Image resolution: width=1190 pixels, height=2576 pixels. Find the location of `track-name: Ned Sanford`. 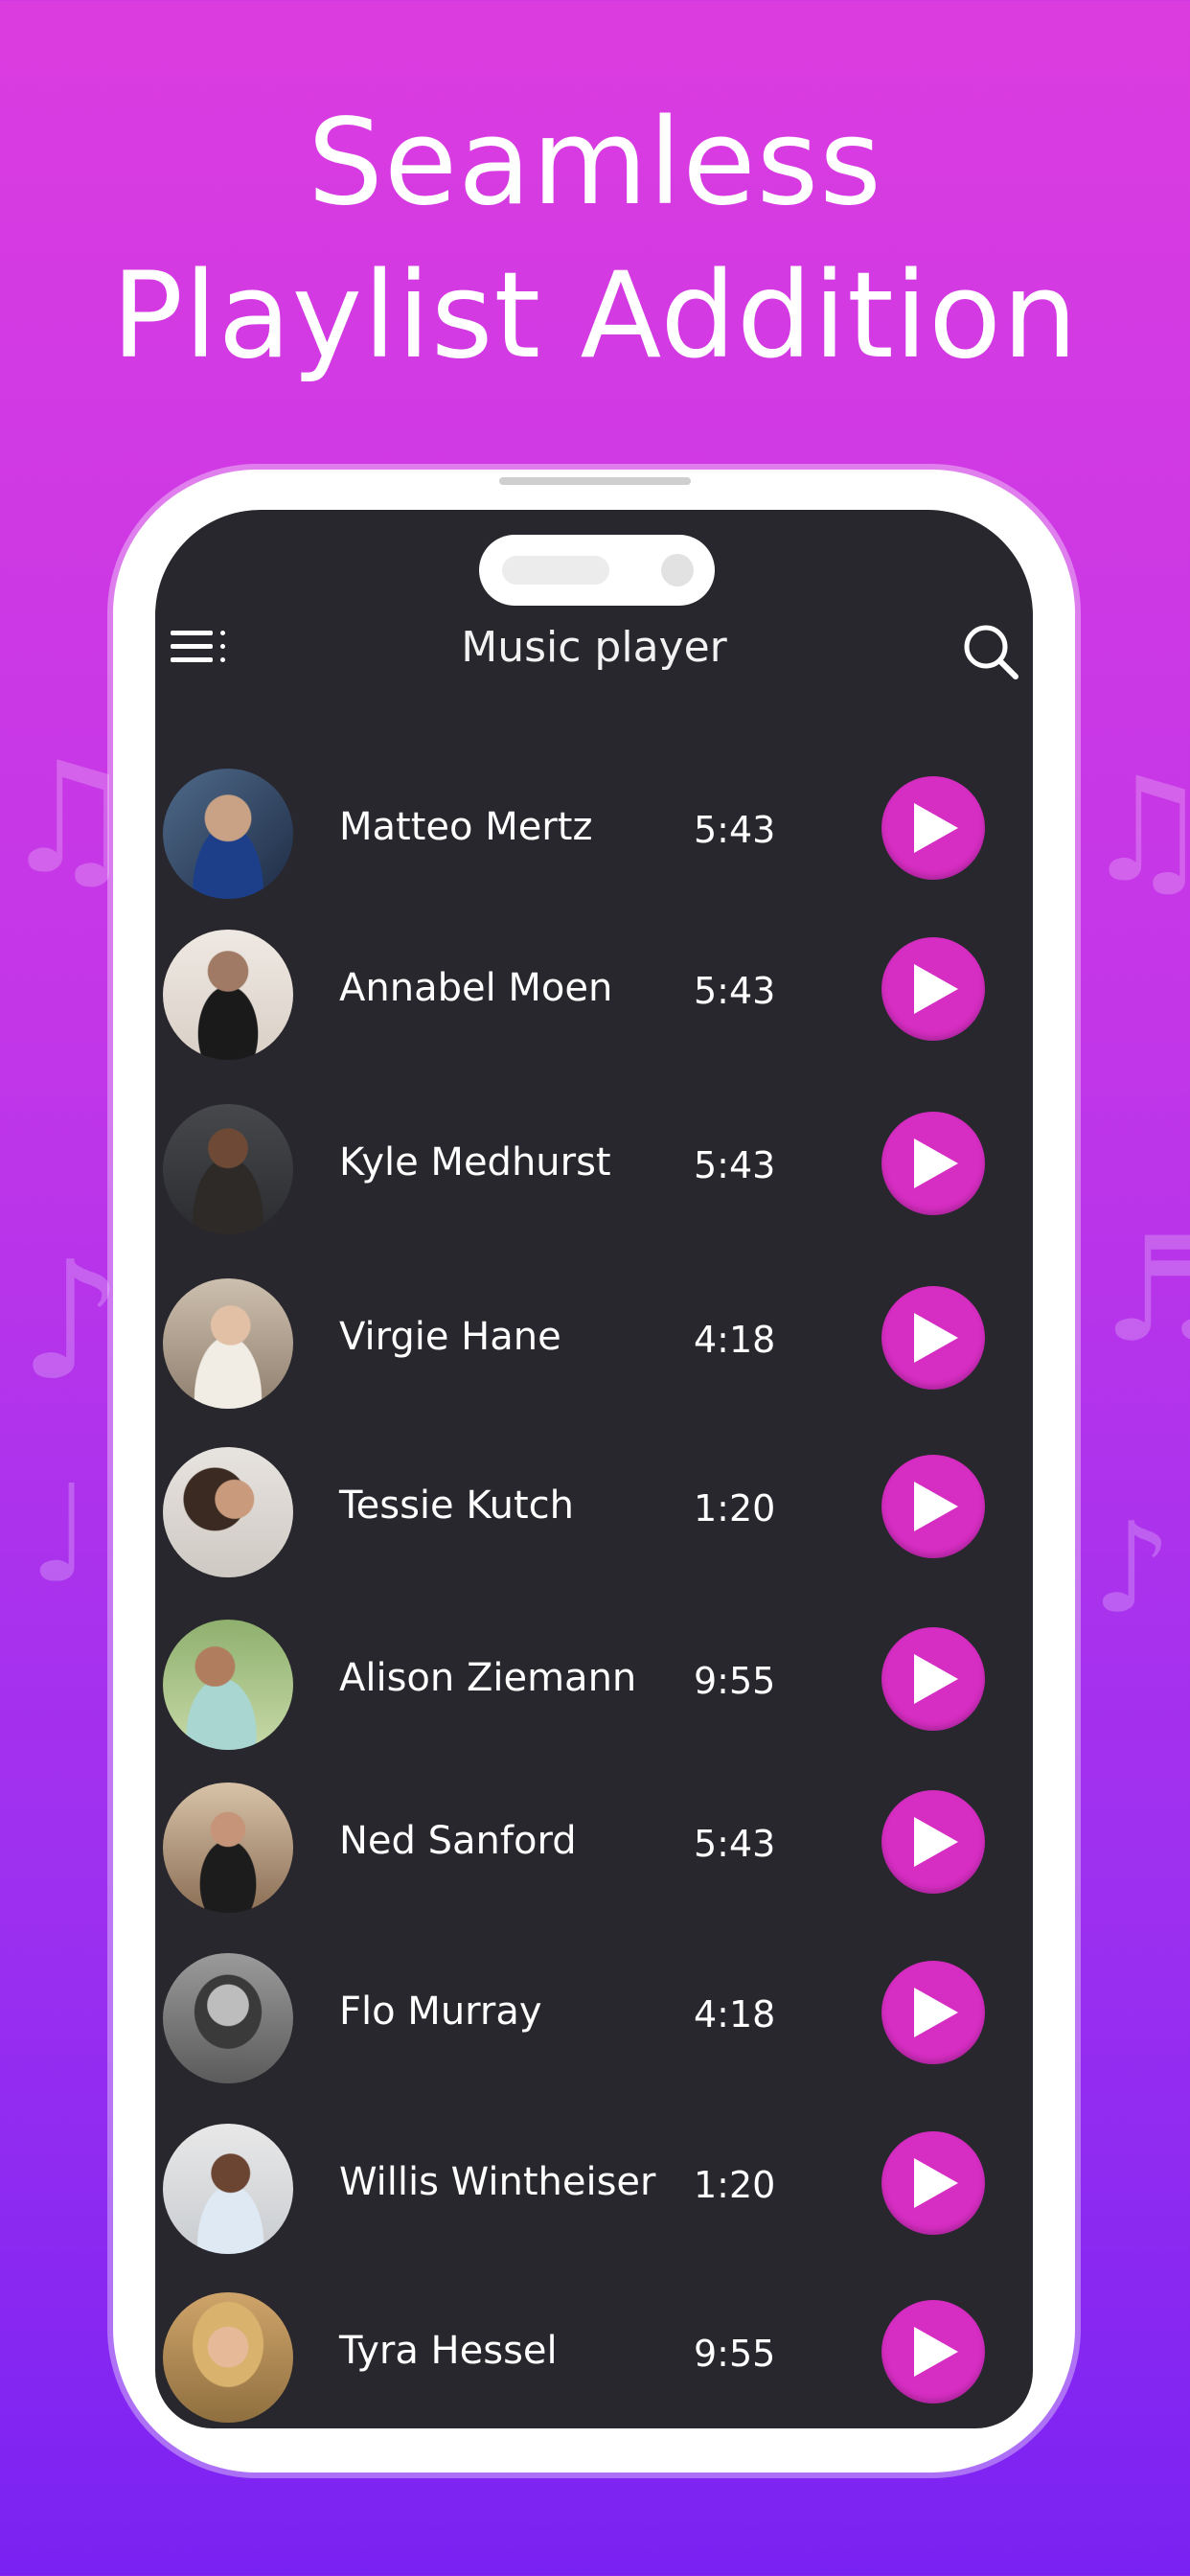

track-name: Ned Sanford is located at coordinates (458, 1841).